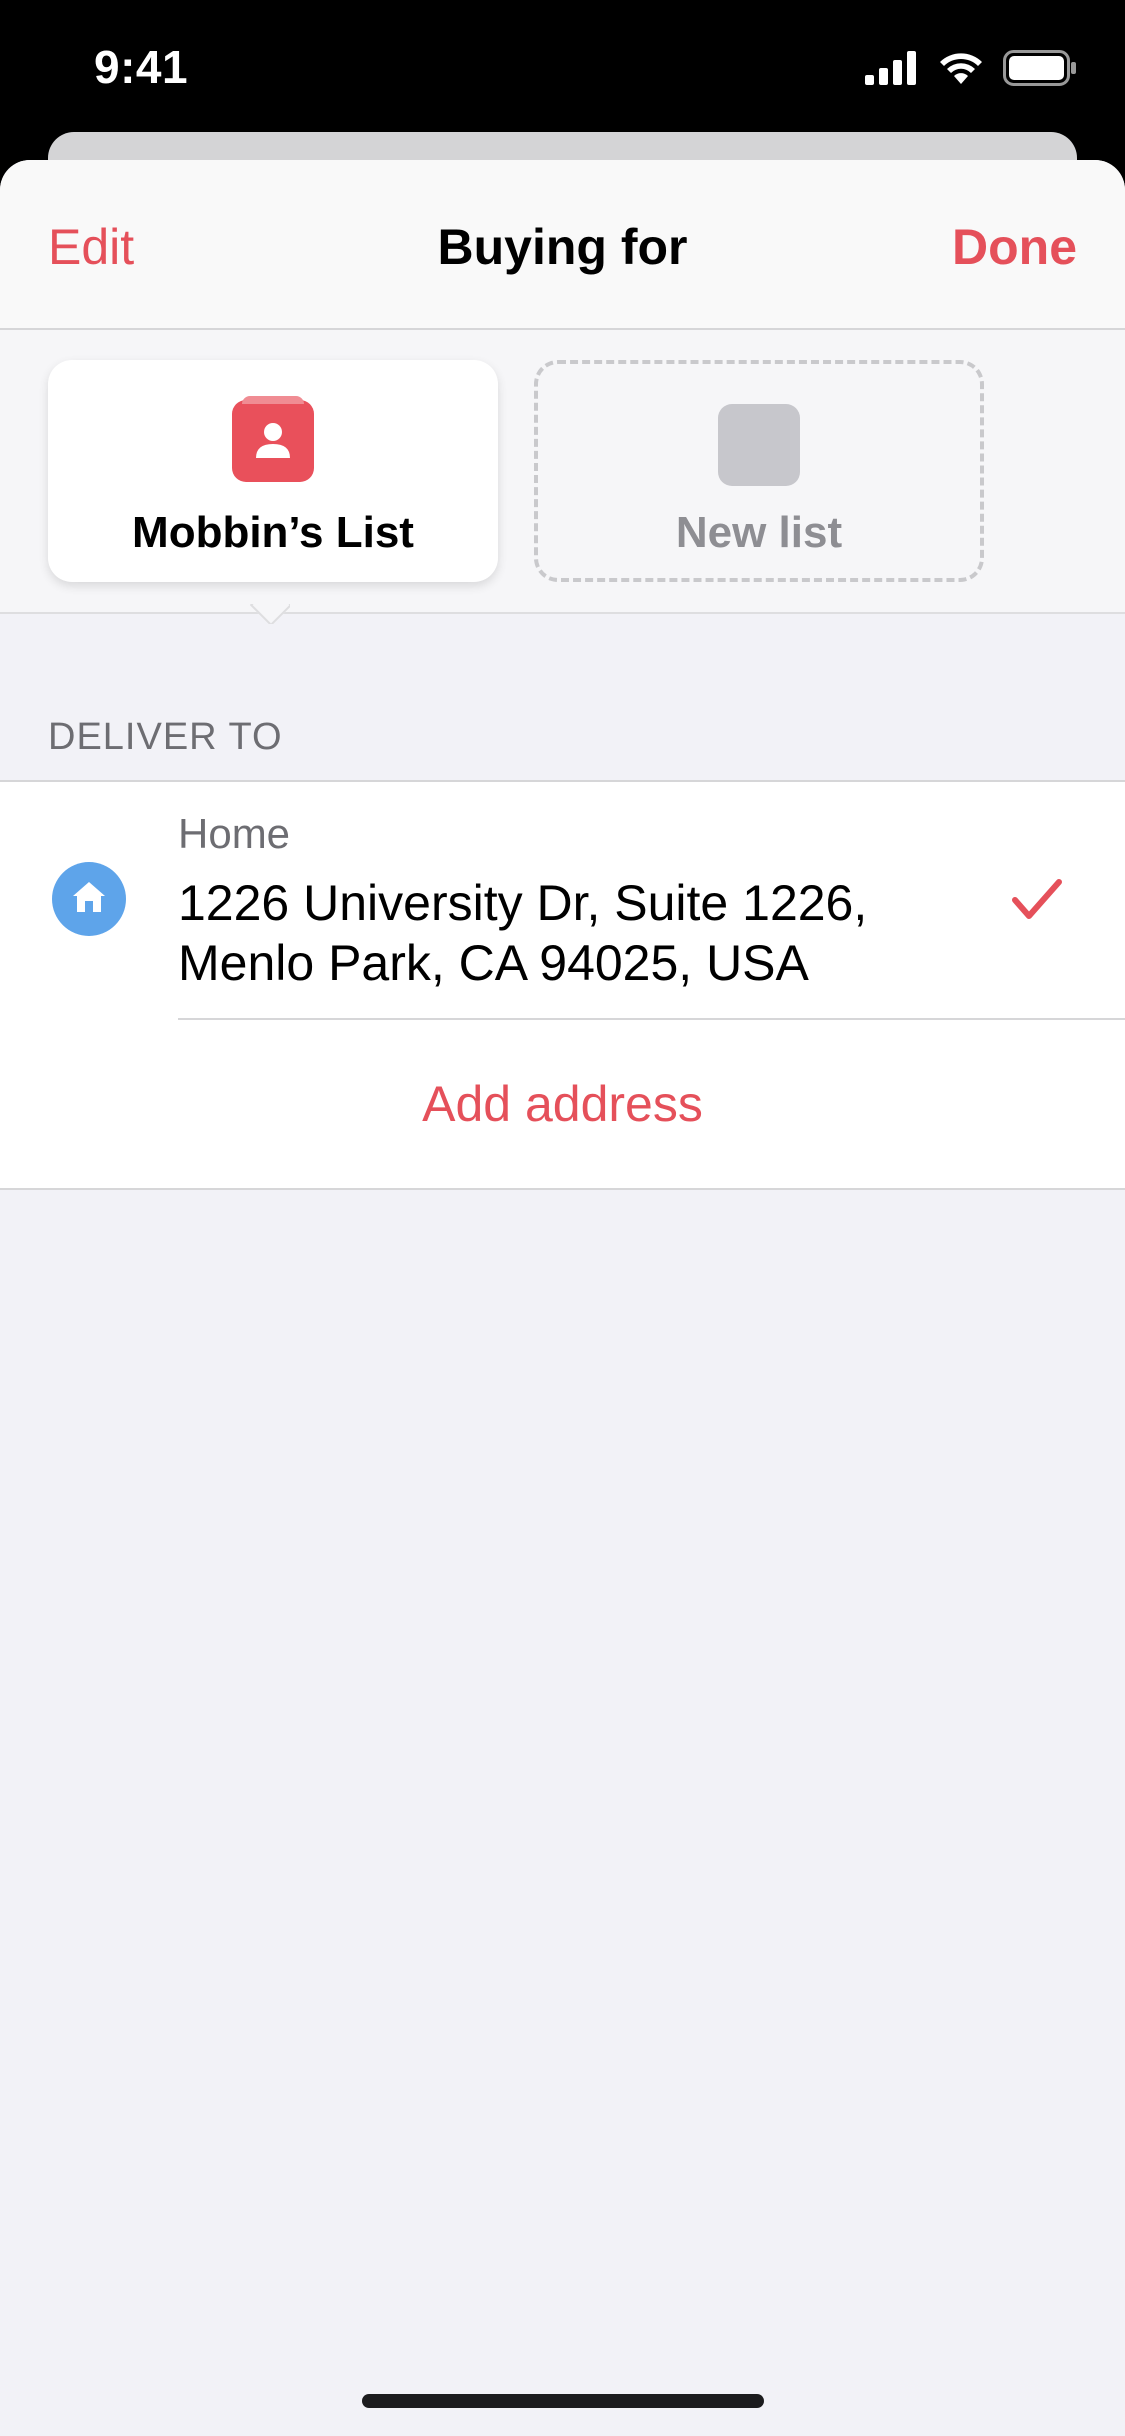  What do you see at coordinates (89, 899) in the screenshot?
I see `home-icon` at bounding box center [89, 899].